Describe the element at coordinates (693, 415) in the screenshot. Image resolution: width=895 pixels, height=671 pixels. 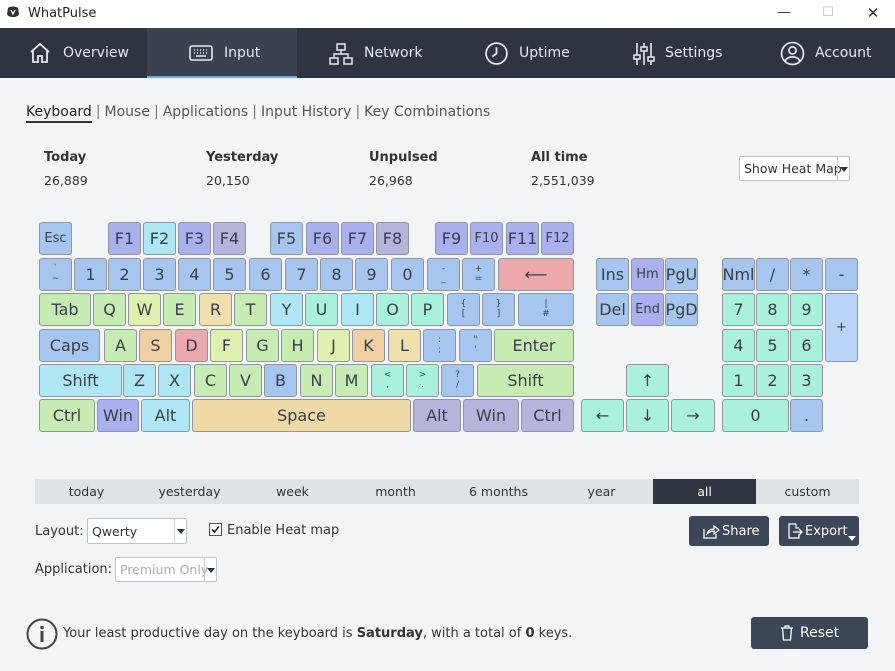
I see `key-arrow-right: →` at that location.